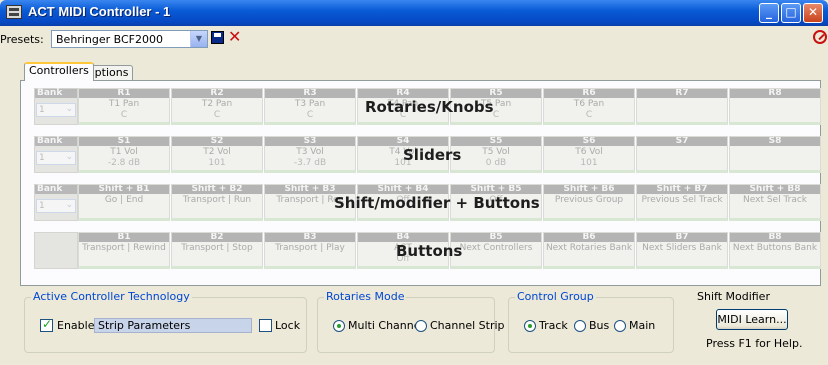 This screenshot has height=365, width=828. What do you see at coordinates (467, 325) in the screenshot?
I see `channel-strip-label: Channel Strip` at bounding box center [467, 325].